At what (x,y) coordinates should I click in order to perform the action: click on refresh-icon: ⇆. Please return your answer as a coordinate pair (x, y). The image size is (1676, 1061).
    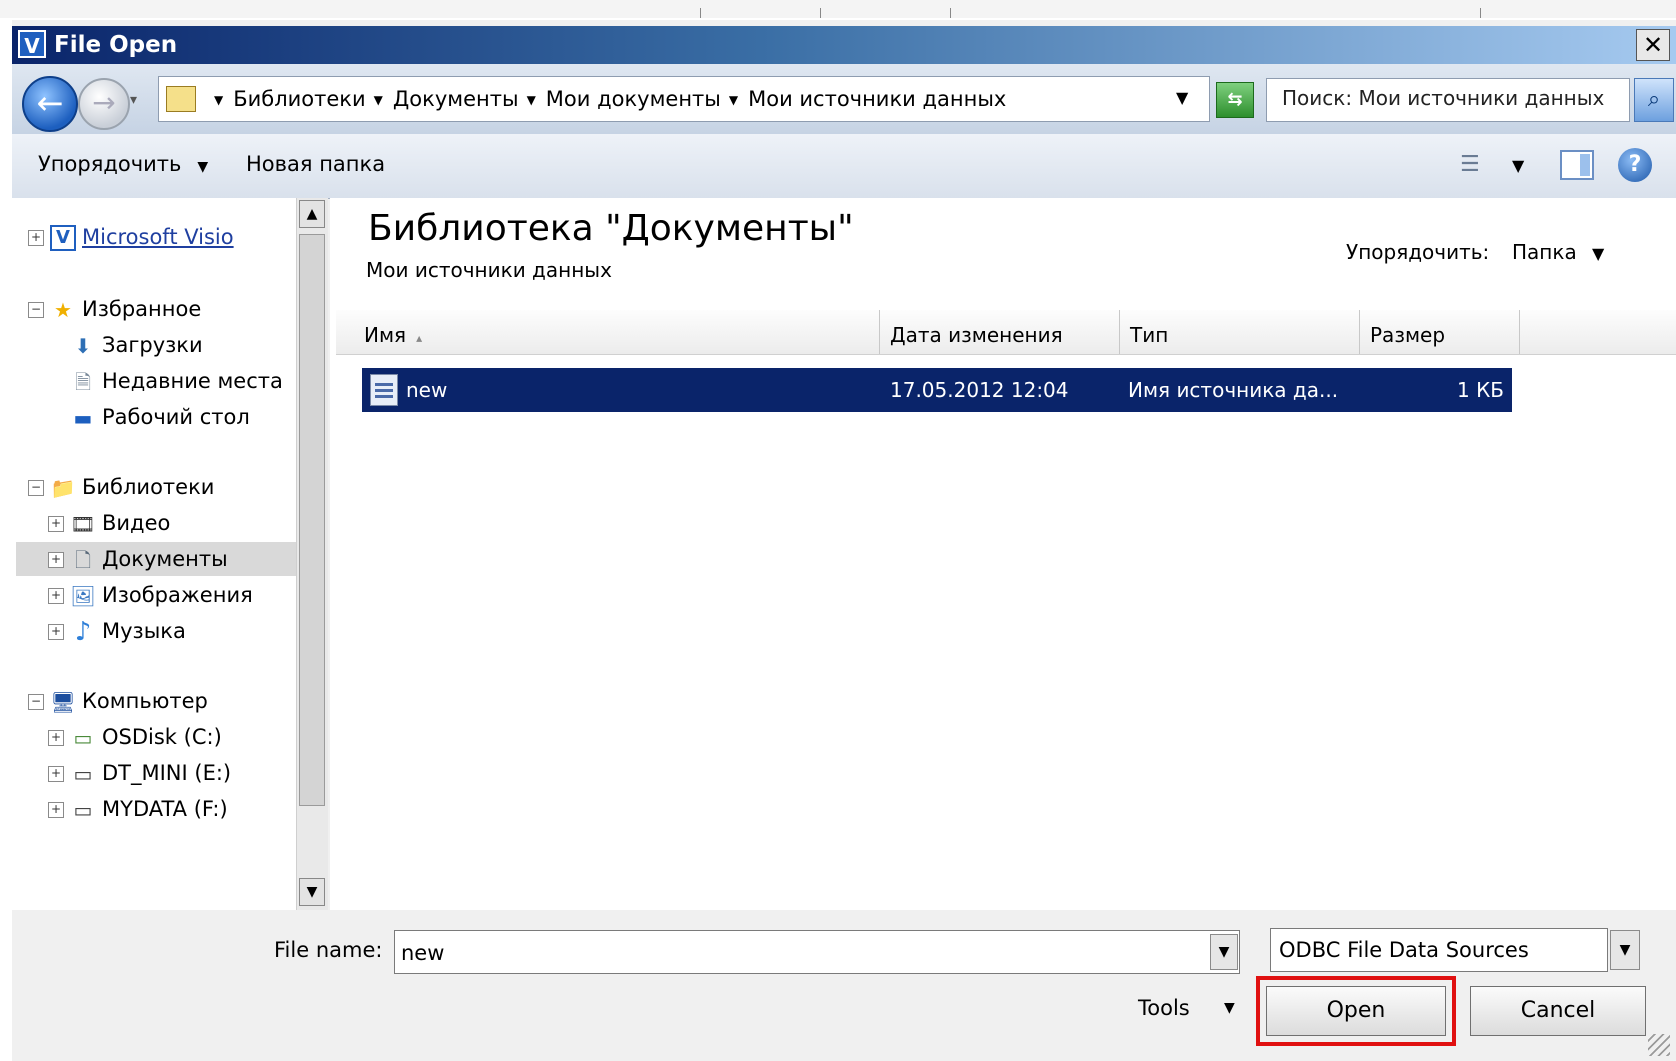
    Looking at the image, I should click on (1235, 99).